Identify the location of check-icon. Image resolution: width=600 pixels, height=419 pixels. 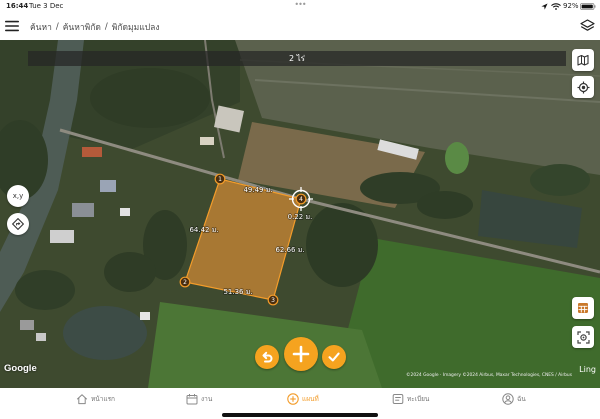
(334, 357).